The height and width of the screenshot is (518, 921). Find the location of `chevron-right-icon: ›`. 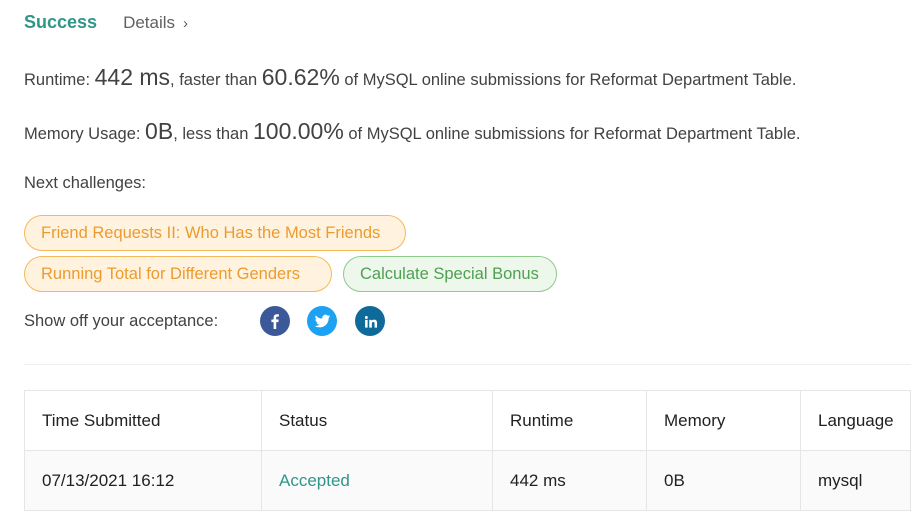

chevron-right-icon: › is located at coordinates (186, 23).